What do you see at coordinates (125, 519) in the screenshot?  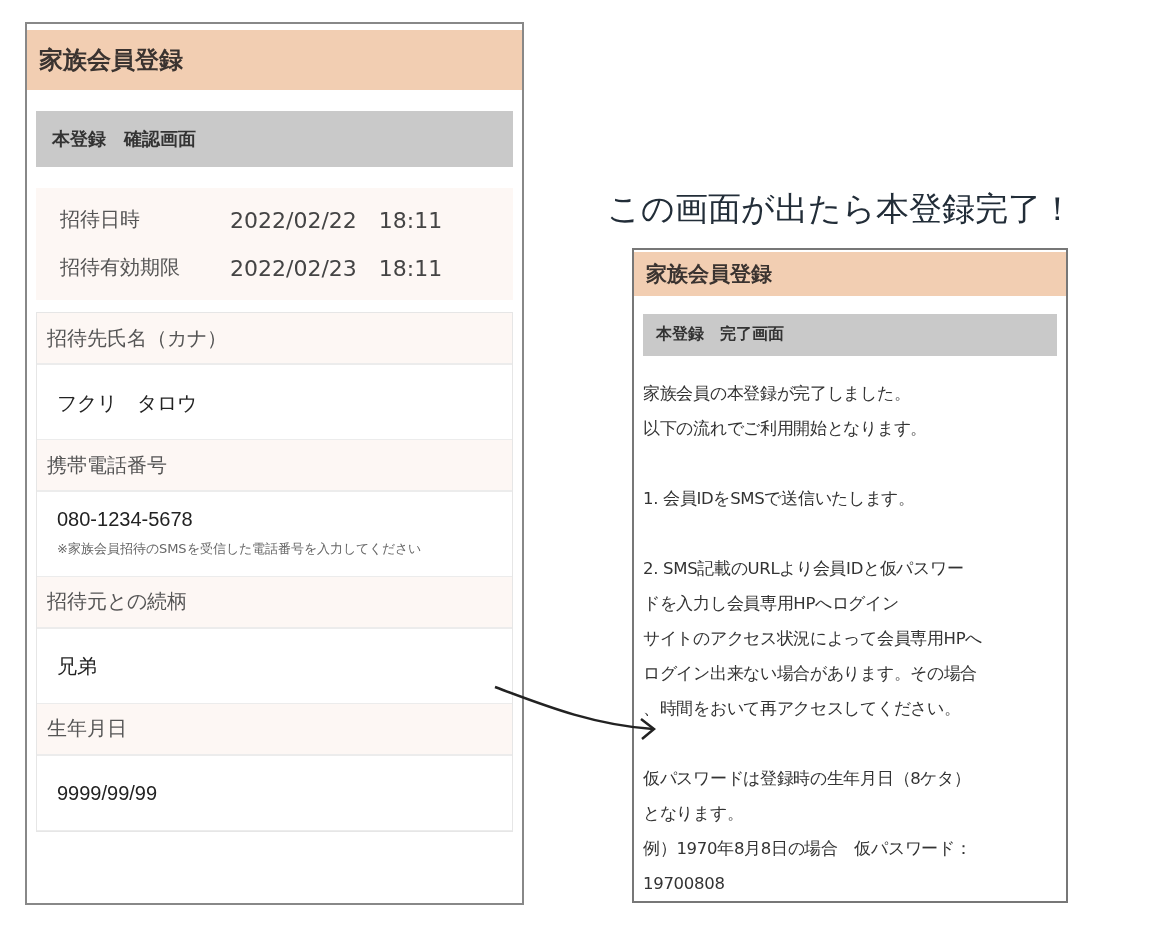 I see `field-value: 080-1234-5678` at bounding box center [125, 519].